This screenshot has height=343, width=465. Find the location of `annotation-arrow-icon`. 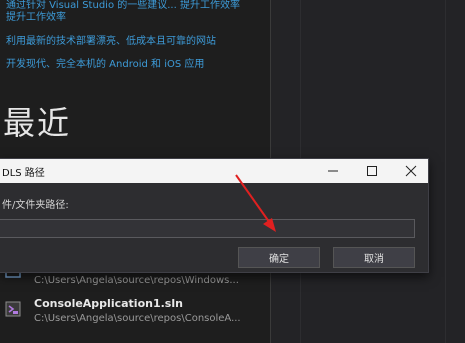

annotation-arrow-icon is located at coordinates (255, 203).